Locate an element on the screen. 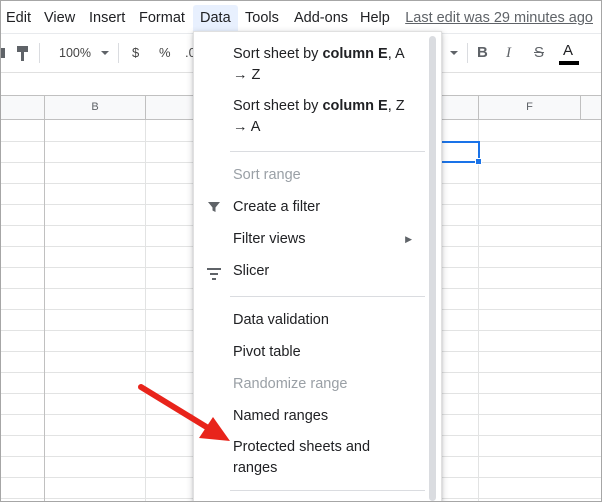 This screenshot has width=602, height=502. sort-asc-suffix: , A is located at coordinates (396, 54).